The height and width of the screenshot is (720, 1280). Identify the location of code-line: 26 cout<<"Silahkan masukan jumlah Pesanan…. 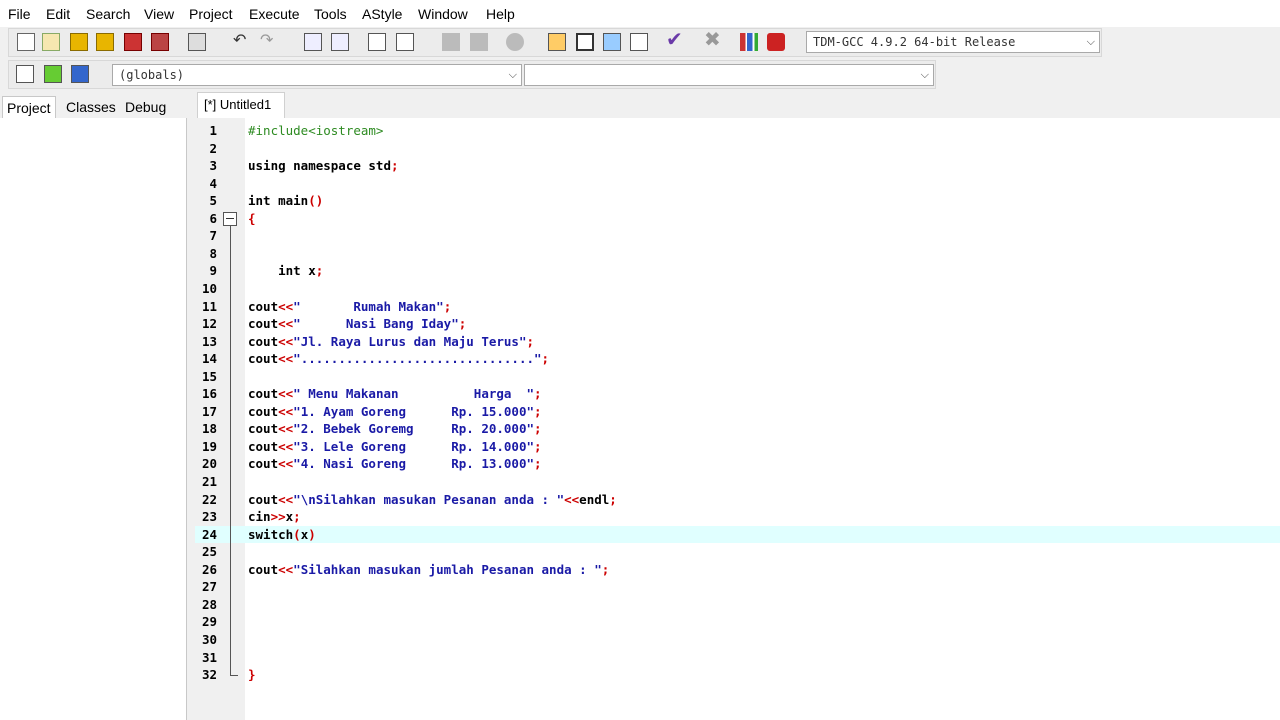
(737, 570).